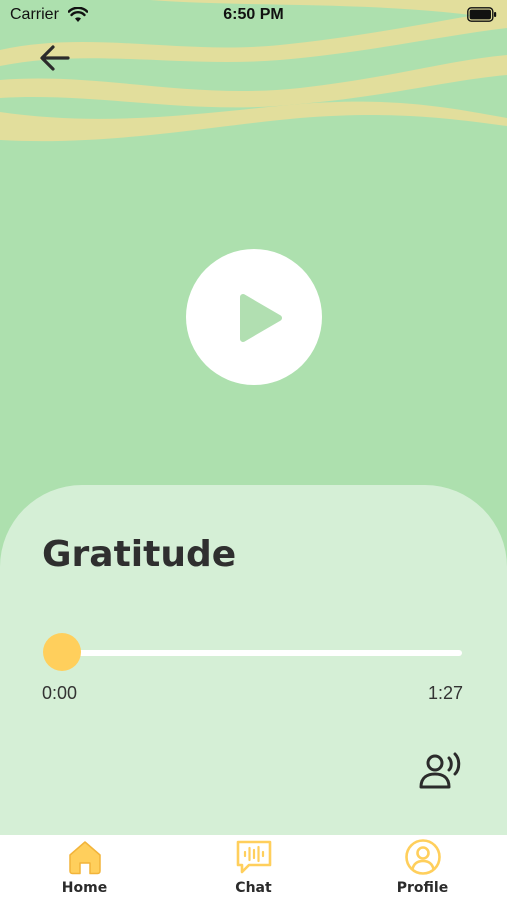 This screenshot has width=507, height=900. Describe the element at coordinates (253, 857) in the screenshot. I see `chat-icon` at that location.